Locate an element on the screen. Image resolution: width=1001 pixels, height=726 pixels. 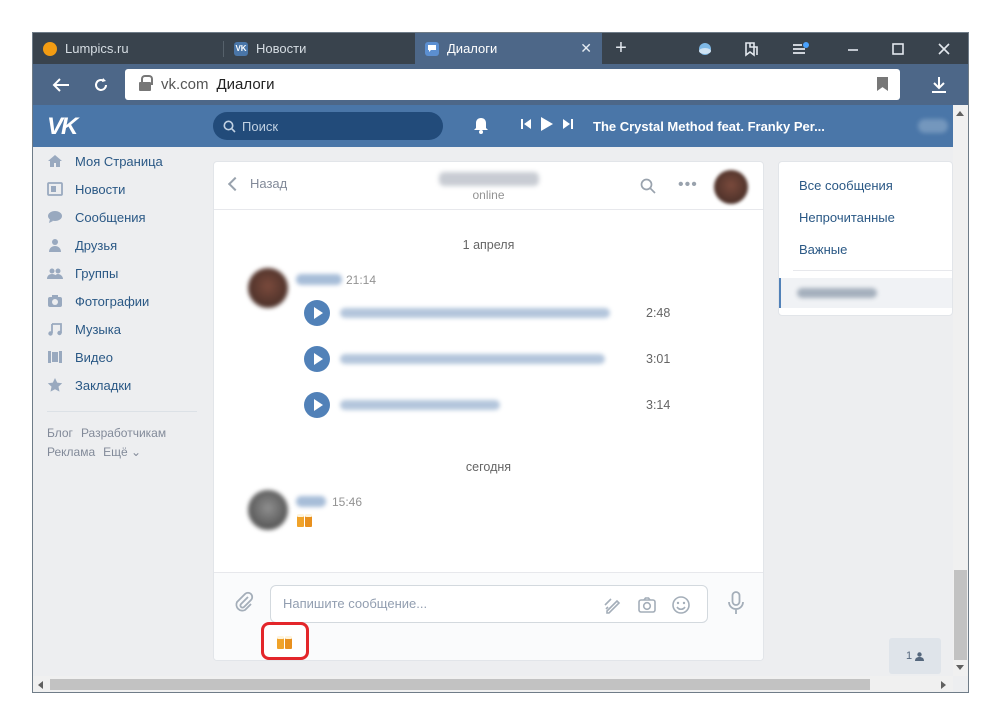
close-tab-icon: ✕ is located at coordinates (586, 48).